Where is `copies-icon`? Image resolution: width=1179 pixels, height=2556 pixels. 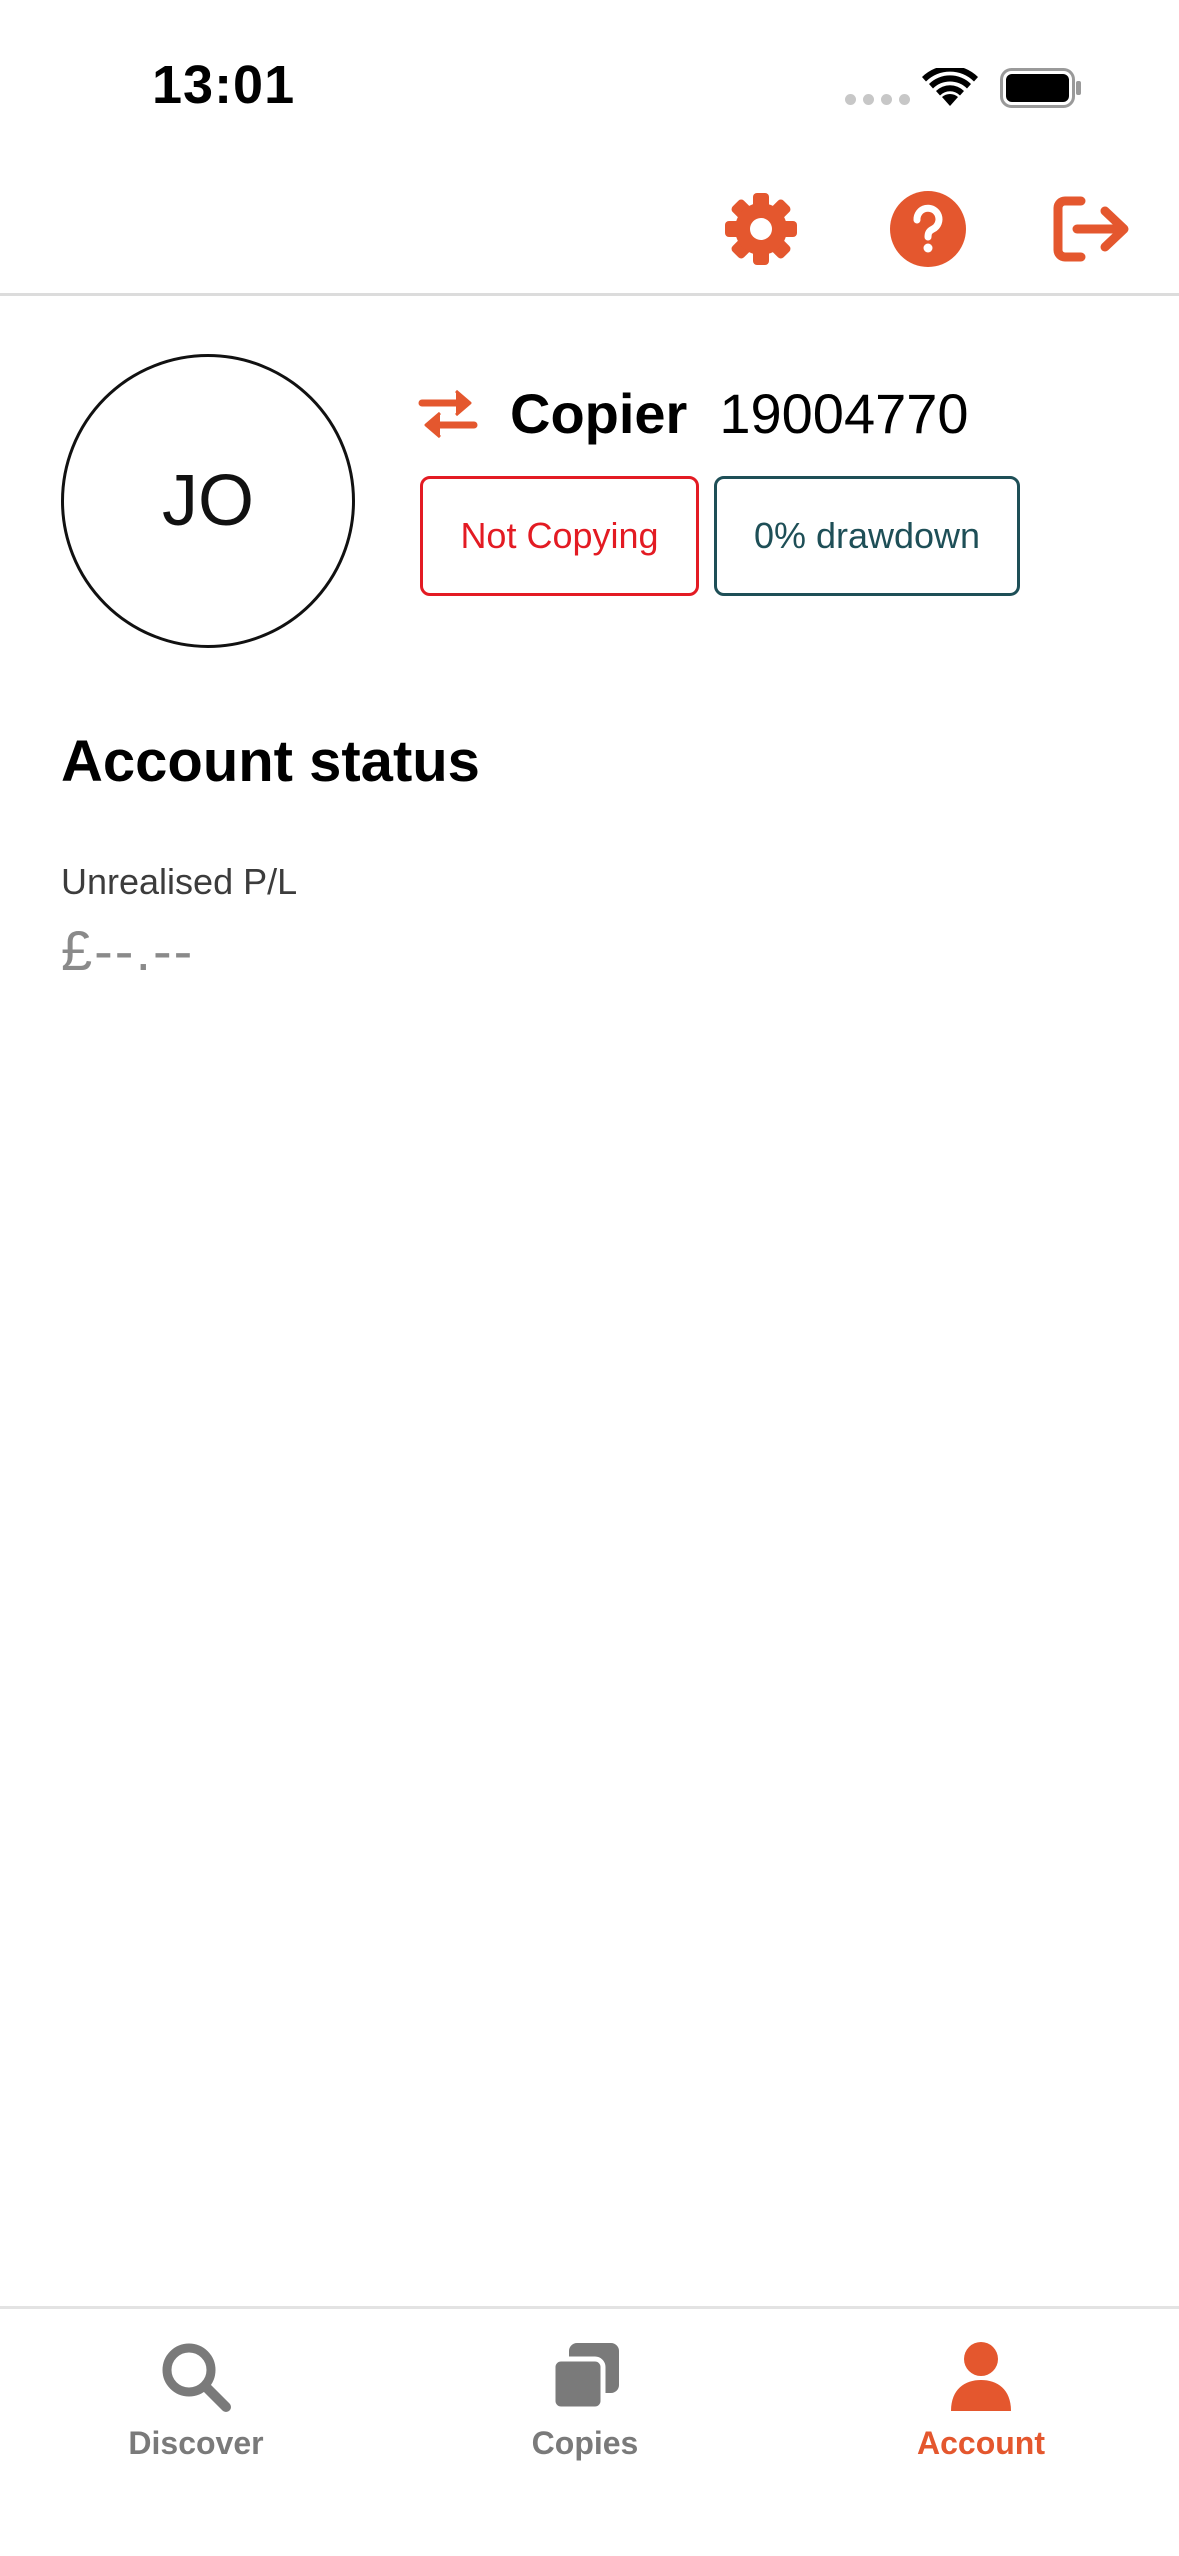
copies-icon is located at coordinates (584, 2377).